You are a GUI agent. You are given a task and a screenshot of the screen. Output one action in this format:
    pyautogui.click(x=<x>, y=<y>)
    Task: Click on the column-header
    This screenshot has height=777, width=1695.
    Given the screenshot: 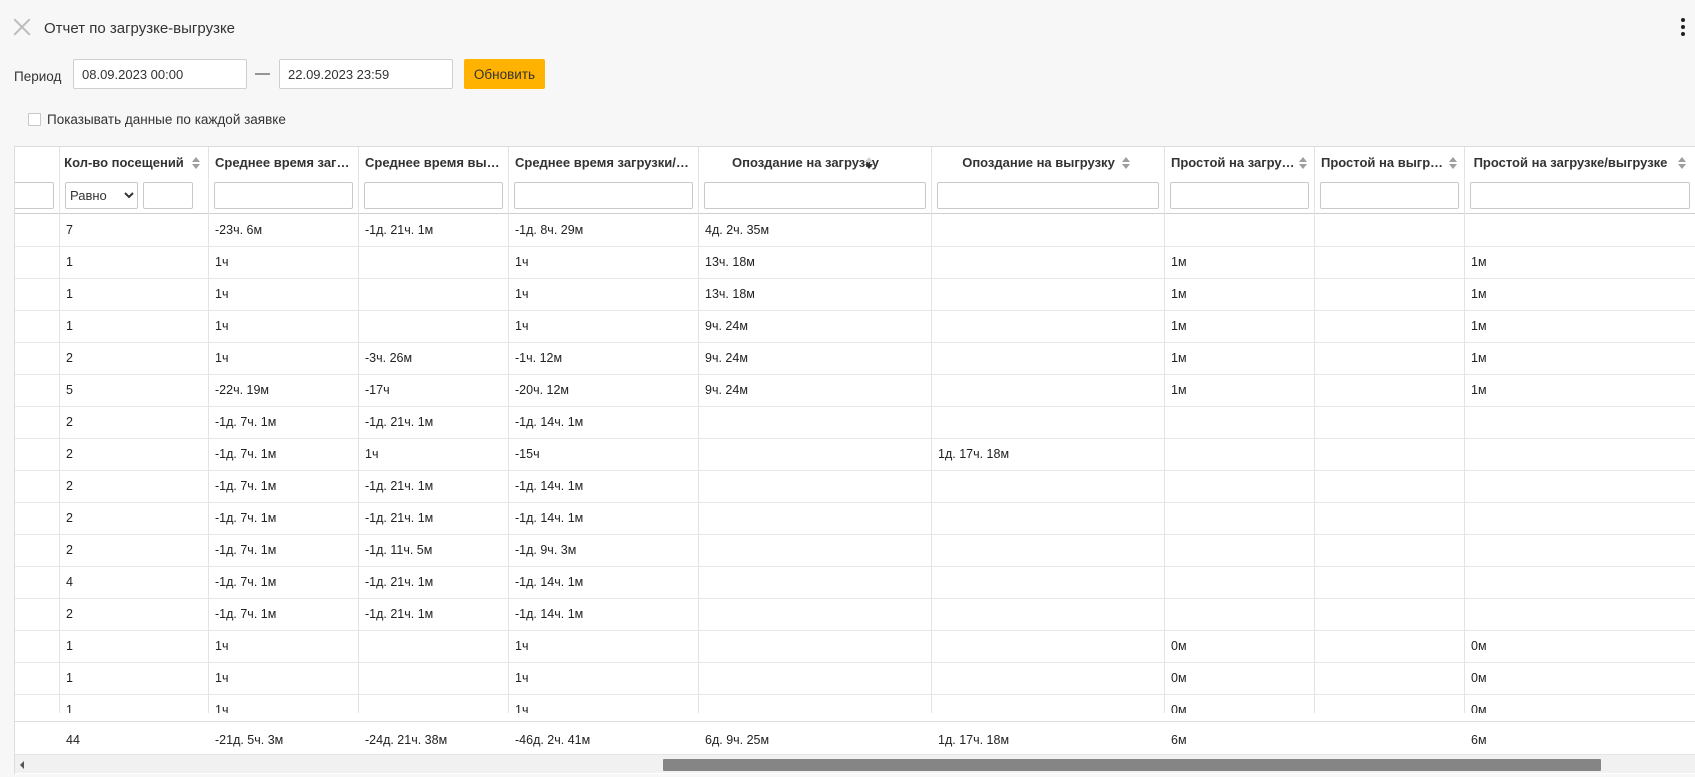 What is the action you would take?
    pyautogui.click(x=37, y=164)
    